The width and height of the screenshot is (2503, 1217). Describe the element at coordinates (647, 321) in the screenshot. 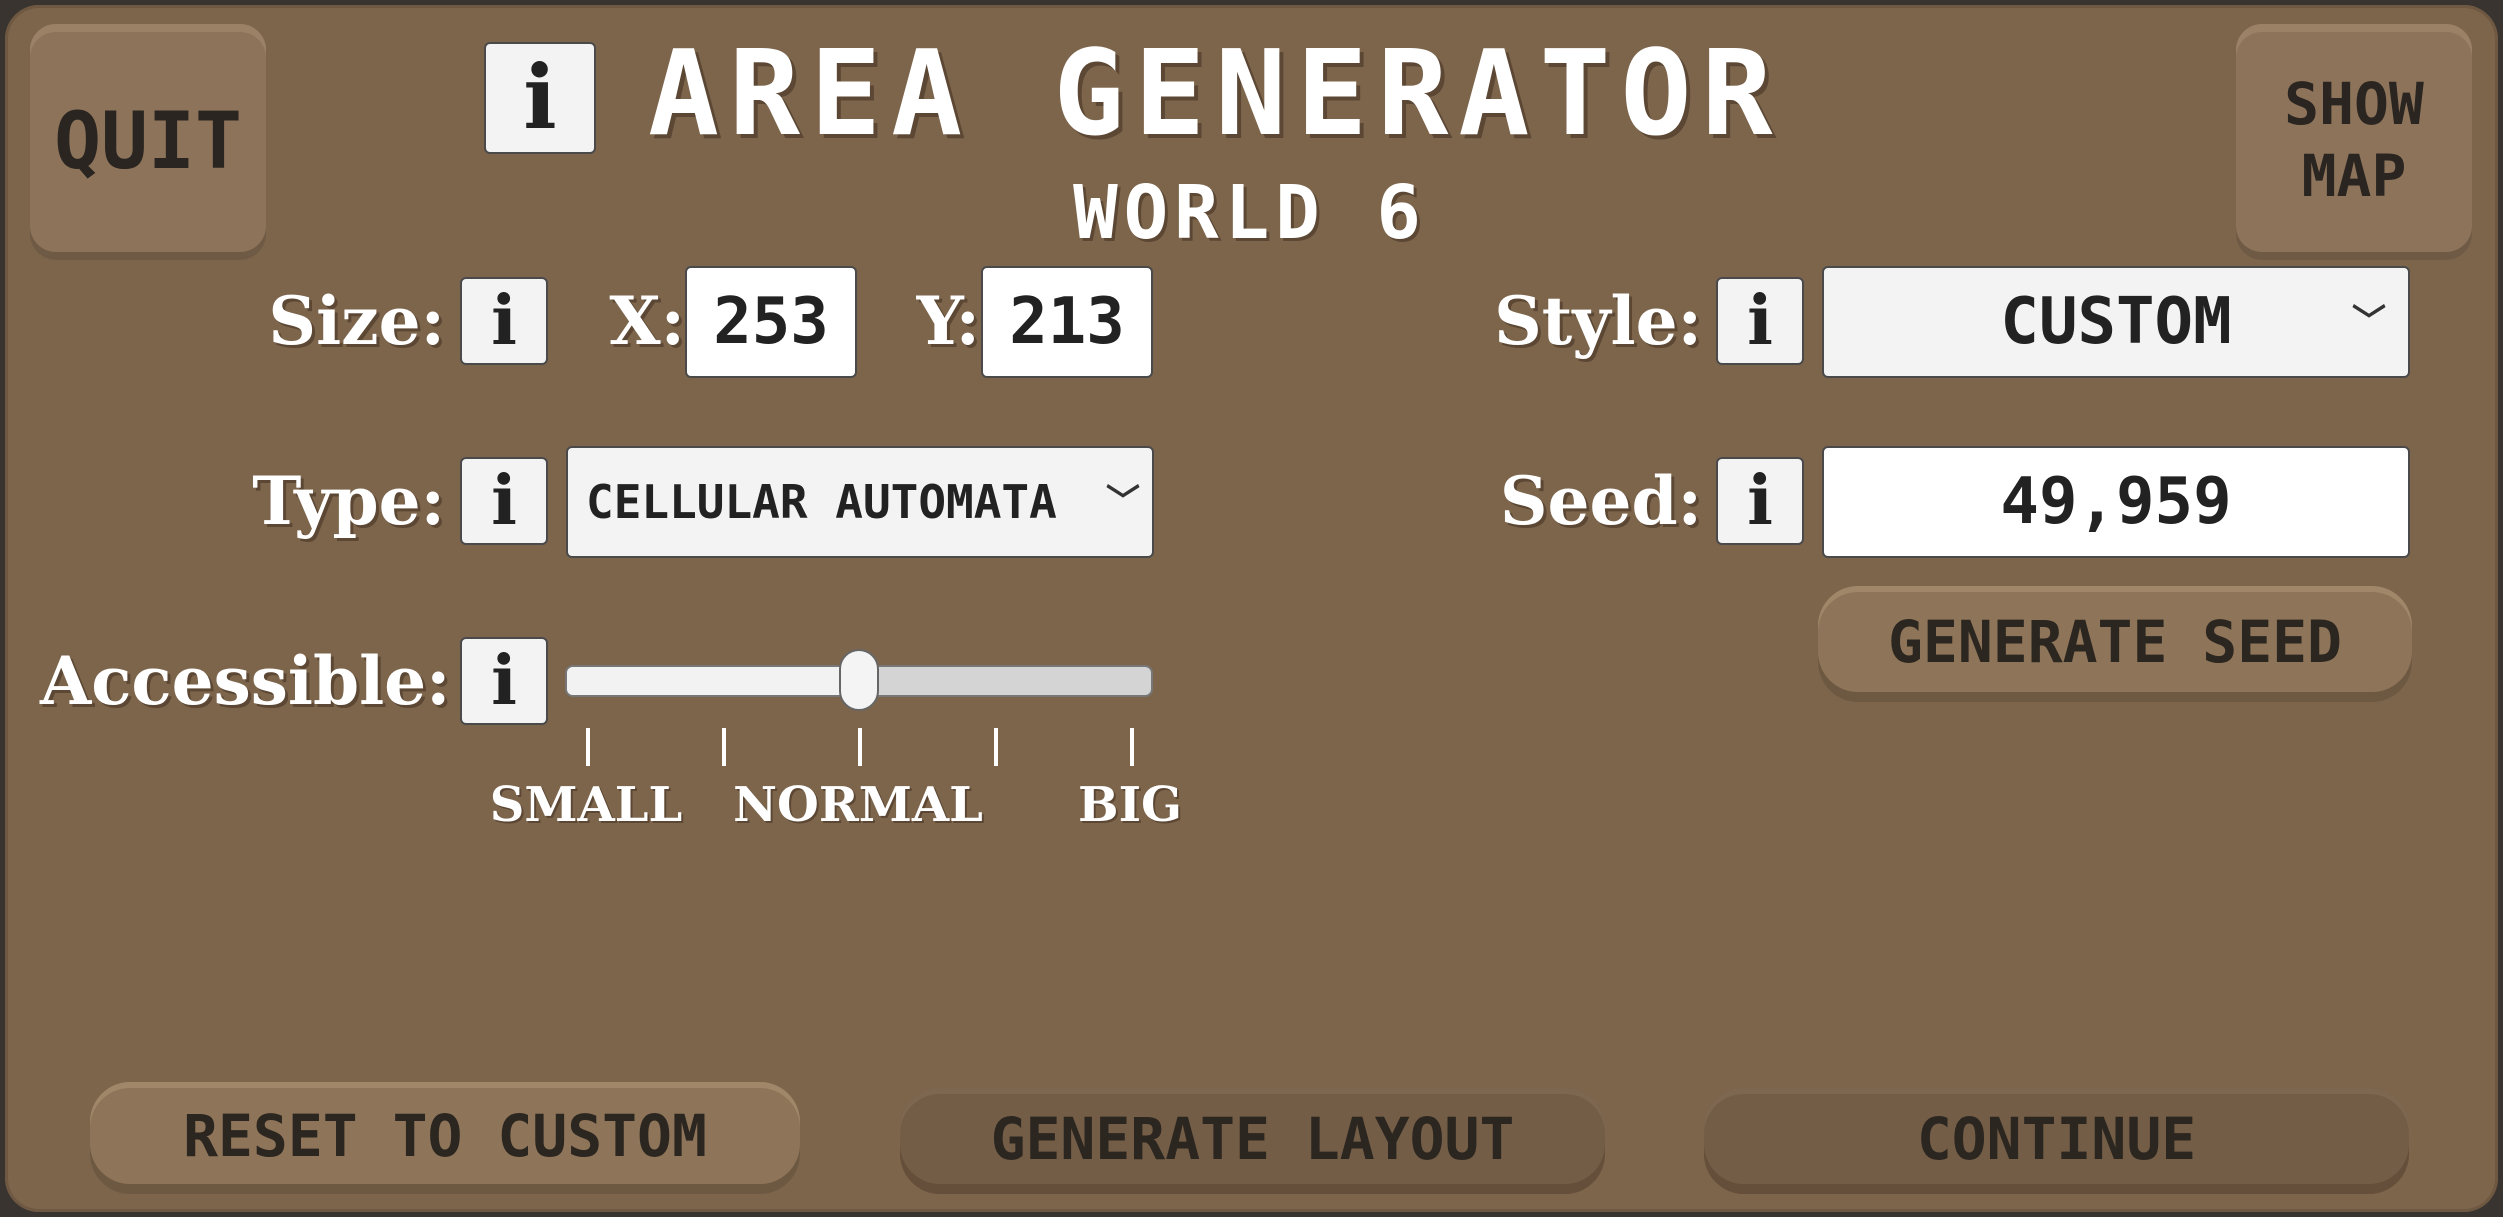

I see `size-x-label: X:` at that location.